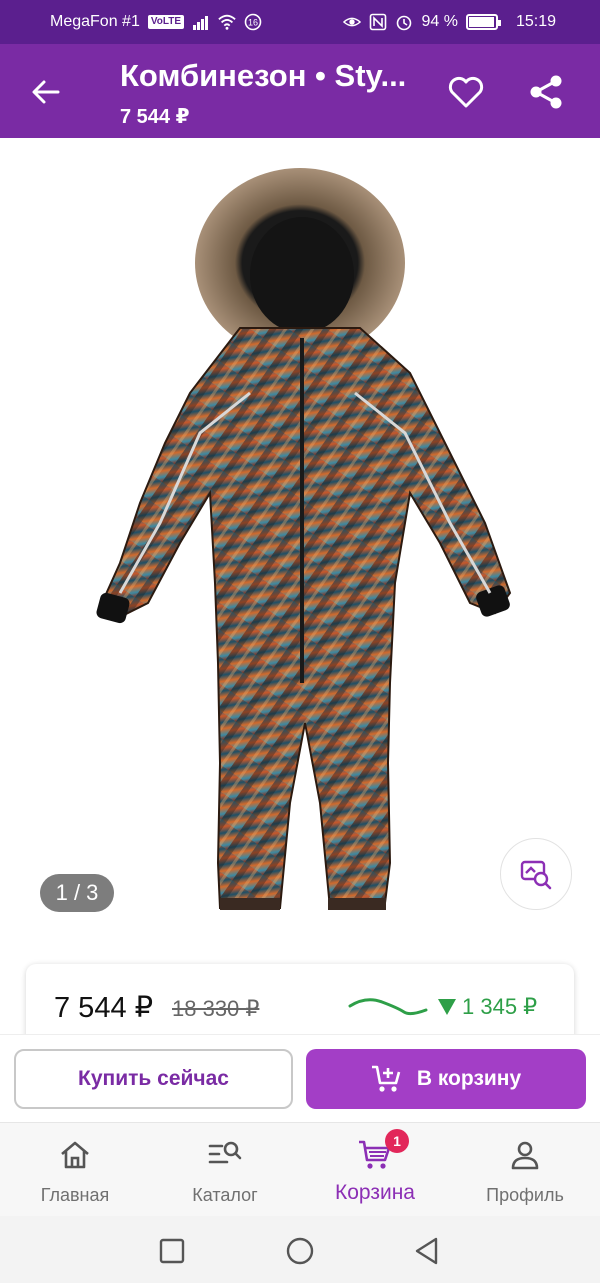  Describe the element at coordinates (172, 1251) in the screenshot. I see `recents-icon` at that location.